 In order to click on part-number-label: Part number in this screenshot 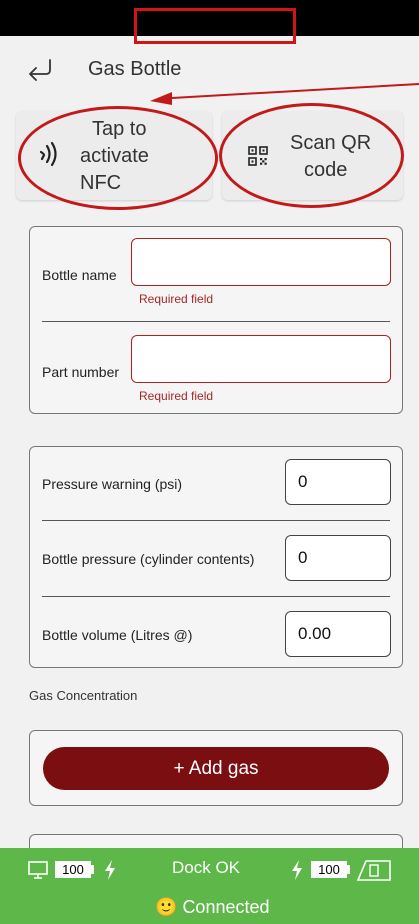, I will do `click(81, 372)`.